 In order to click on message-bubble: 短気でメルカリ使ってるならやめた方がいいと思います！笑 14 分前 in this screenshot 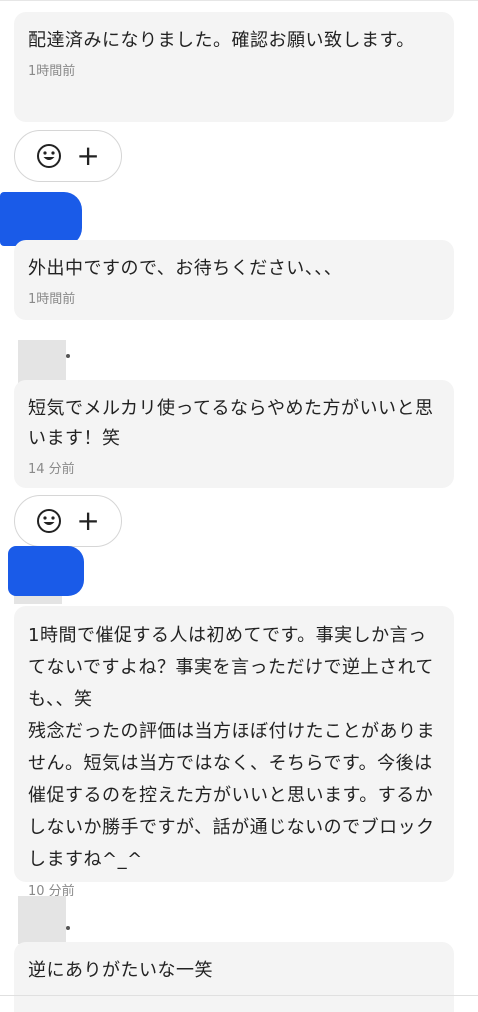, I will do `click(234, 434)`.